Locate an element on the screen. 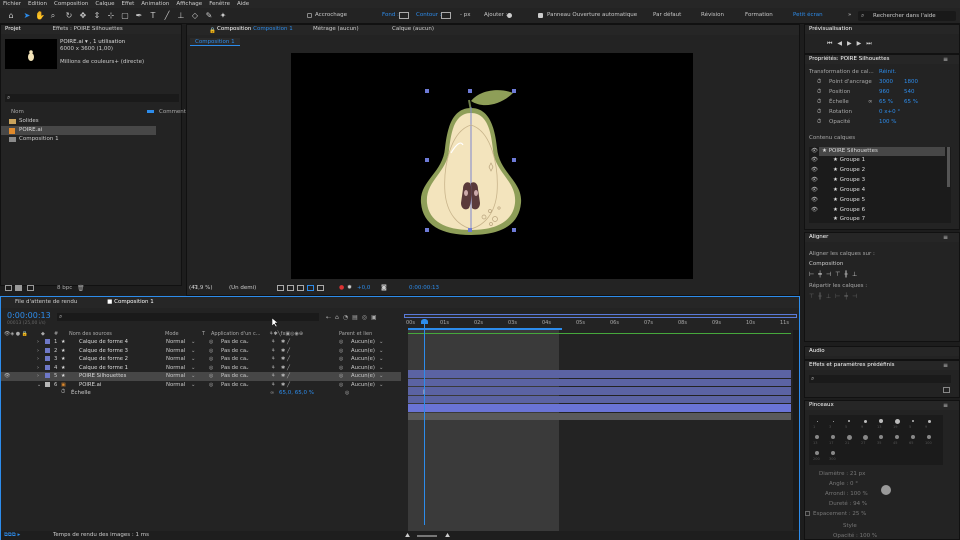 The width and height of the screenshot is (960, 540). align-hcenter-icon: ╪ is located at coordinates (822, 274).